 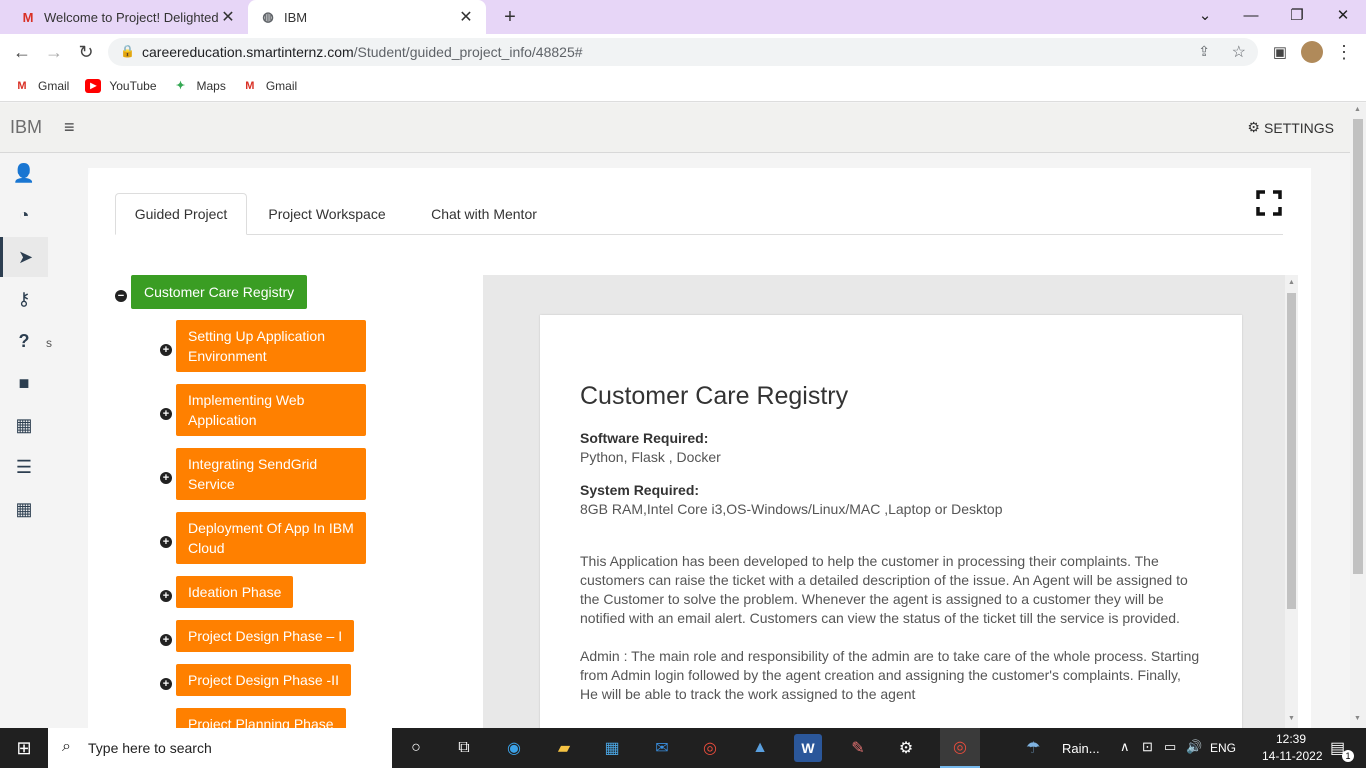 I want to click on cortana-icon: ○, so click(x=416, y=748).